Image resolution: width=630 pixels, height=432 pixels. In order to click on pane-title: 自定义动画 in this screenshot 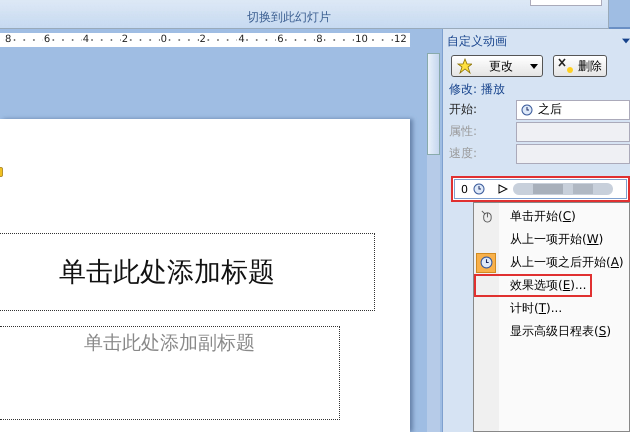, I will do `click(477, 41)`.